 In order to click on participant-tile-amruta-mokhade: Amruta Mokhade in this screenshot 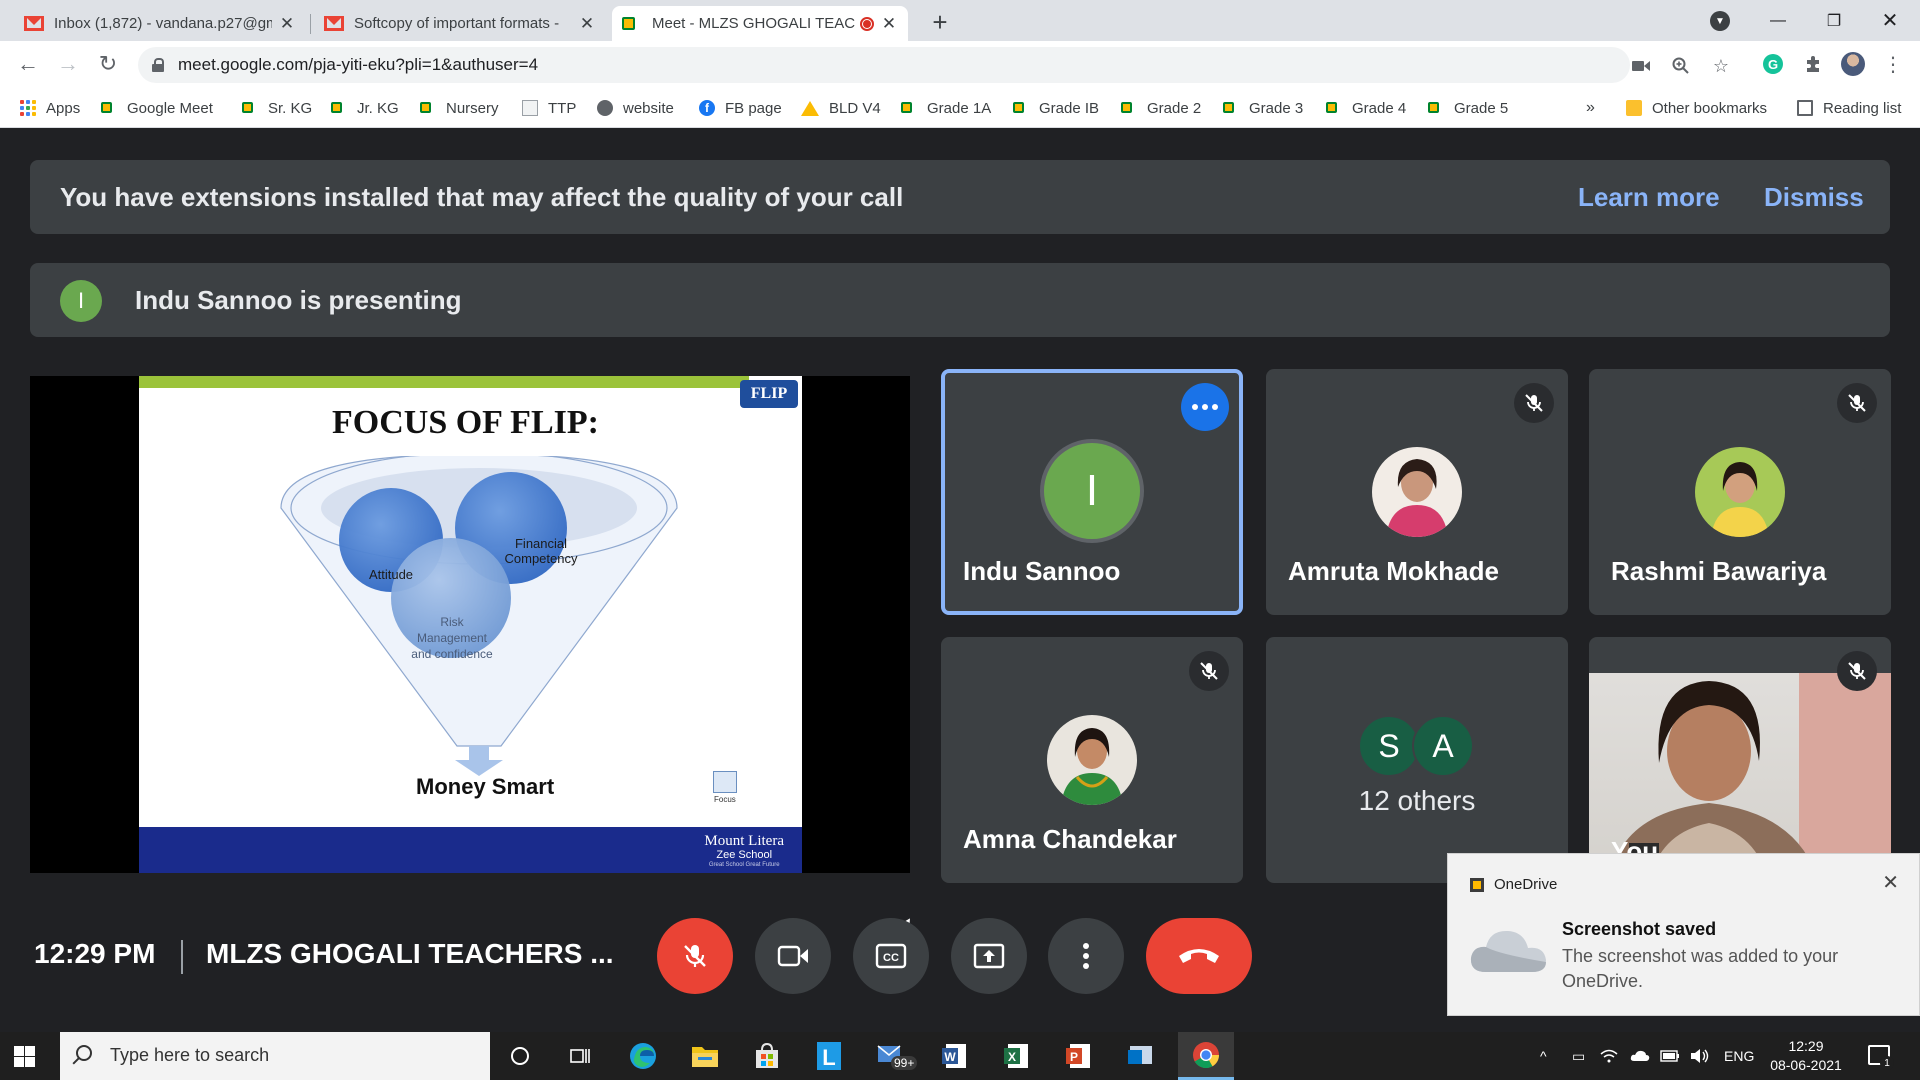, I will do `click(1417, 492)`.